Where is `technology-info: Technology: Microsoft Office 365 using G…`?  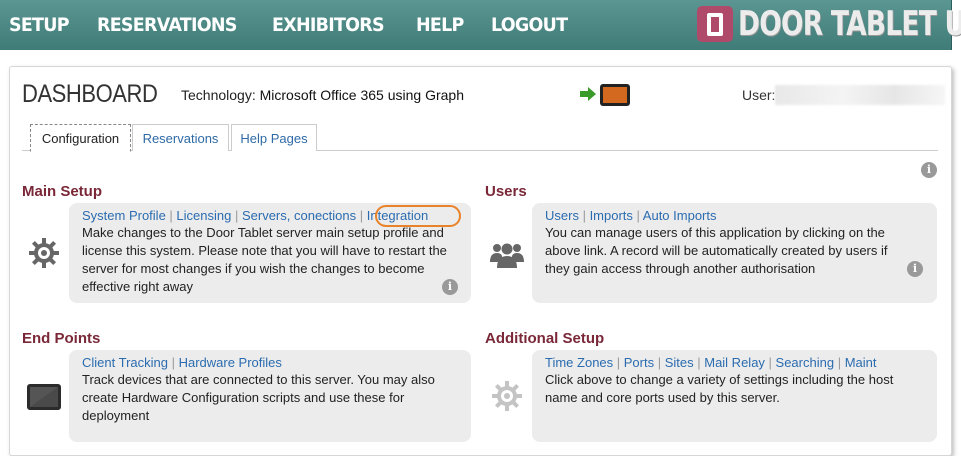 technology-info: Technology: Microsoft Office 365 using G… is located at coordinates (322, 95).